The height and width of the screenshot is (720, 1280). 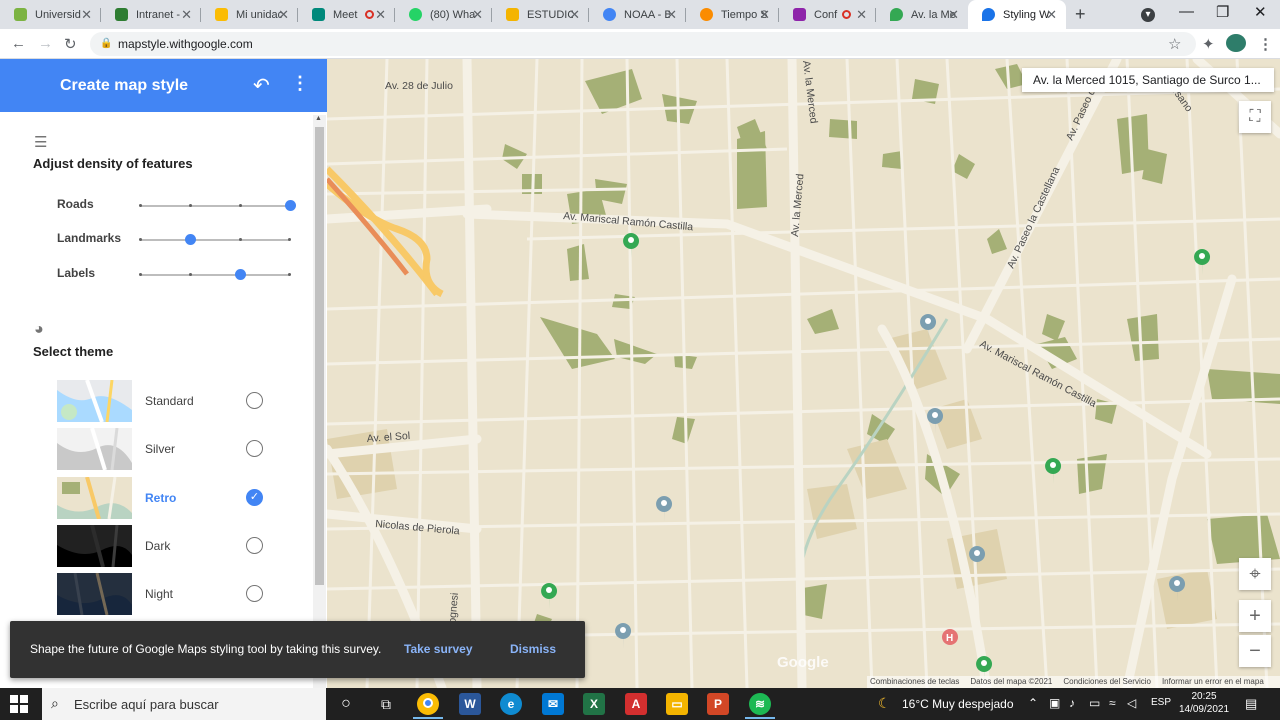 What do you see at coordinates (950, 637) in the screenshot?
I see `hospital-pin-icon: H` at bounding box center [950, 637].